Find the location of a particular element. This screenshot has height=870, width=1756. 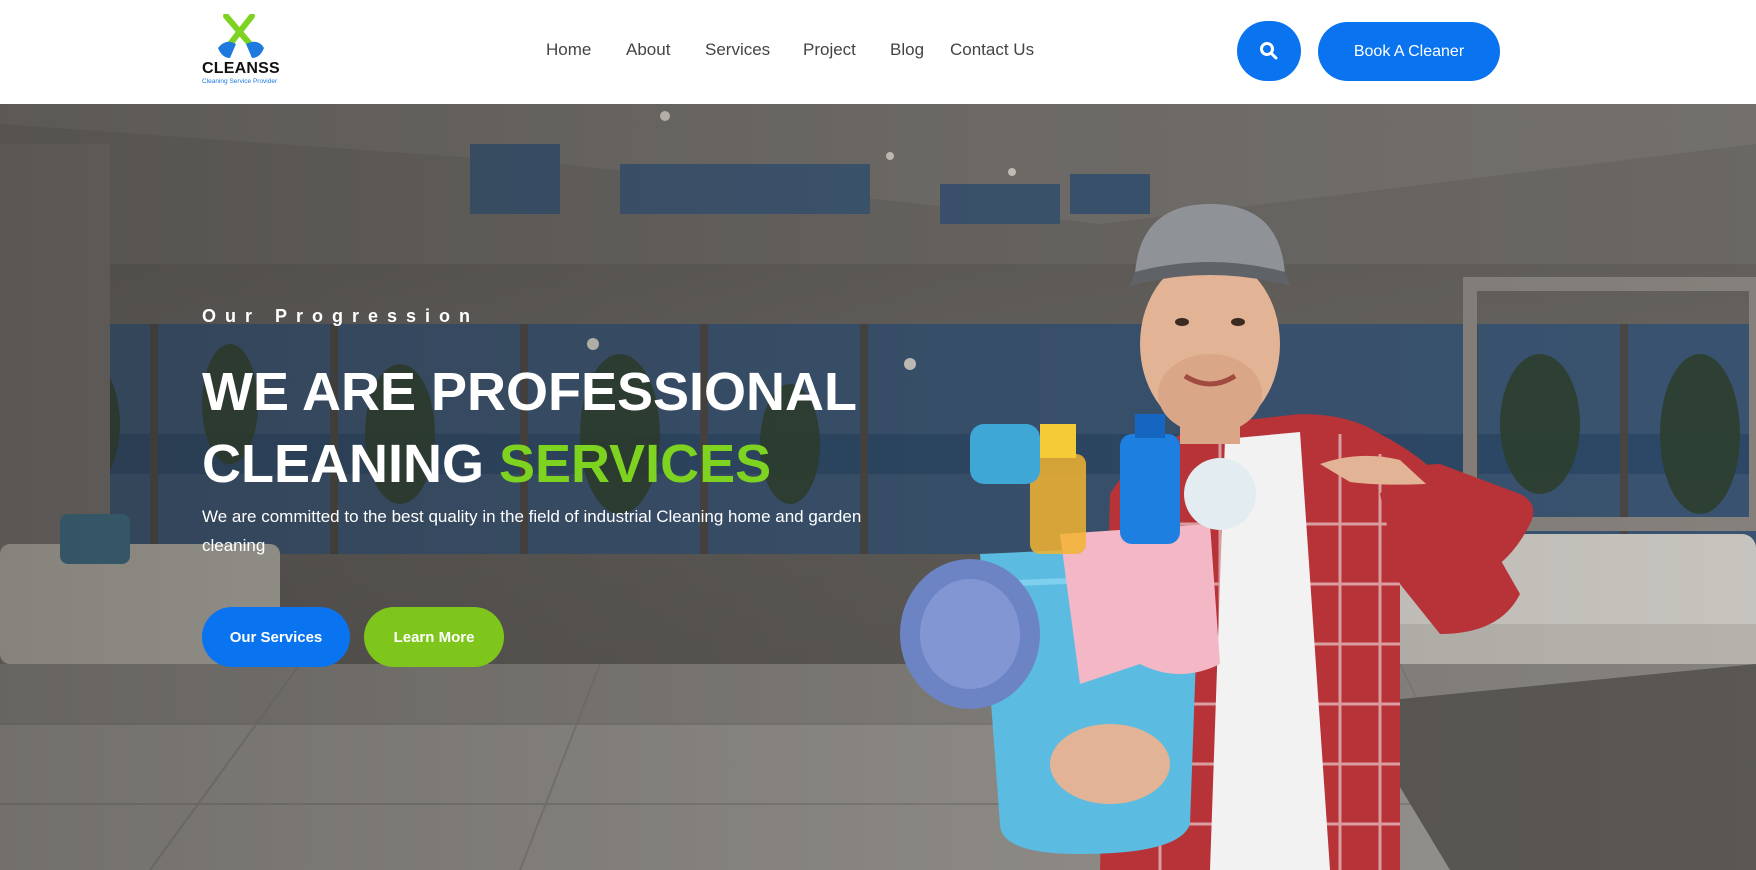

hero-headline-line2: CLEANING SERVICES is located at coordinates (582, 464).